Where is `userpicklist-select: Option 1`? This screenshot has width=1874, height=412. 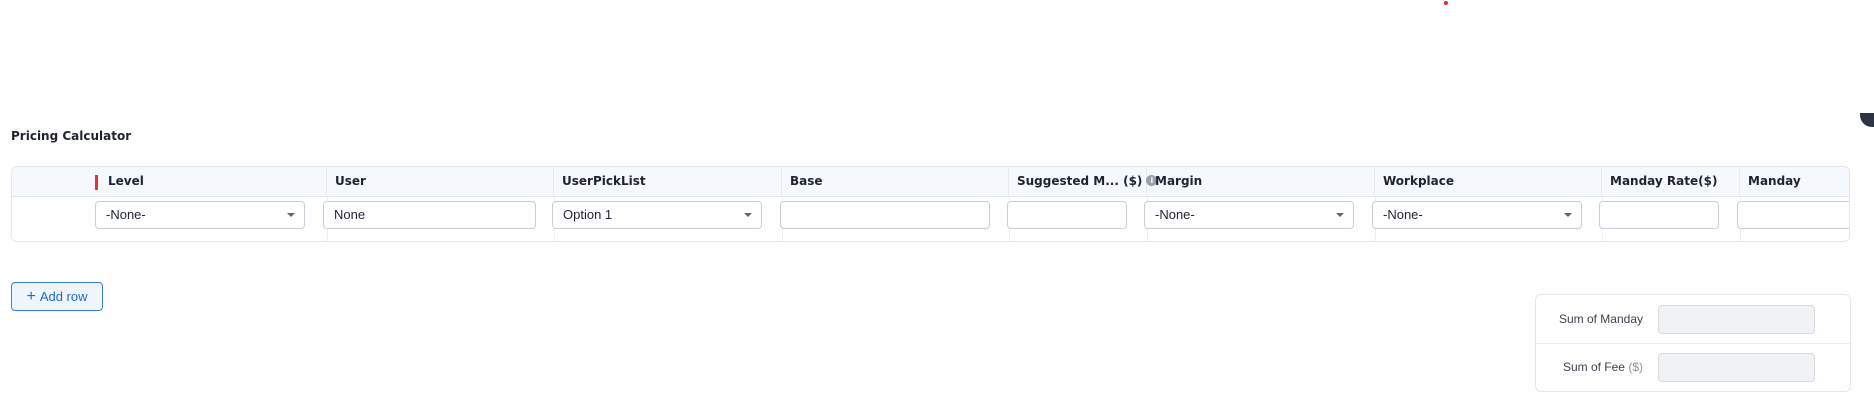 userpicklist-select: Option 1 is located at coordinates (657, 215).